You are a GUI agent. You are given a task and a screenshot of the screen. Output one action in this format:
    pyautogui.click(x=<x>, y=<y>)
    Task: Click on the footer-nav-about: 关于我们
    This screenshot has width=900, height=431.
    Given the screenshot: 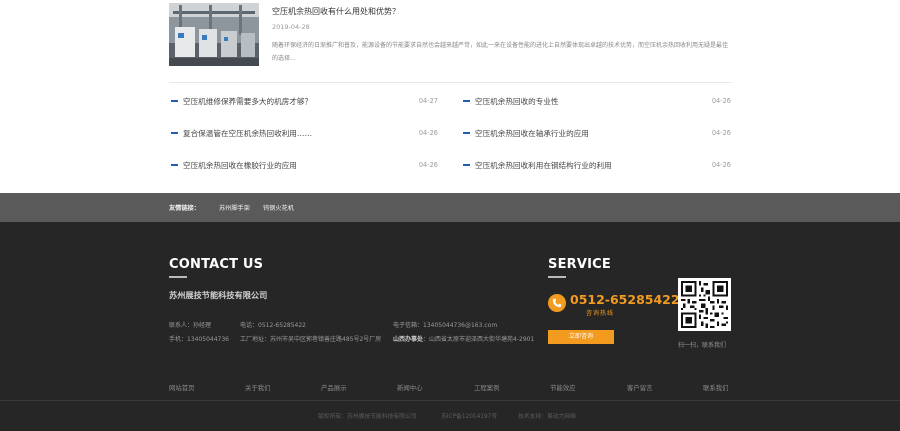 What is the action you would take?
    pyautogui.click(x=258, y=387)
    